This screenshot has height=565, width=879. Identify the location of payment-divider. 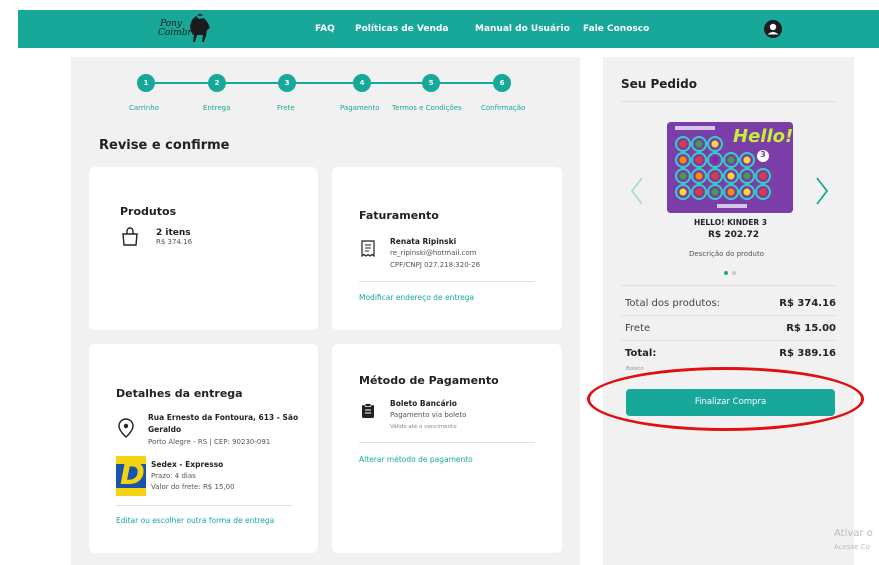
(447, 442).